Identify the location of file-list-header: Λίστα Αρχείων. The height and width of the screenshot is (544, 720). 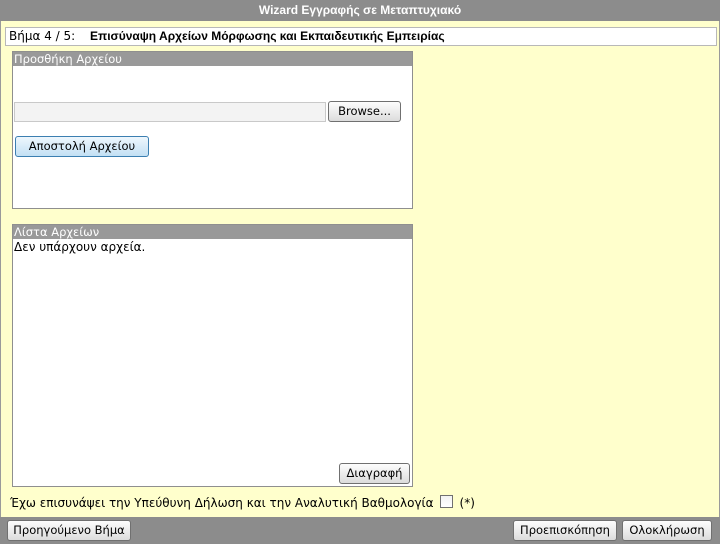
(212, 232).